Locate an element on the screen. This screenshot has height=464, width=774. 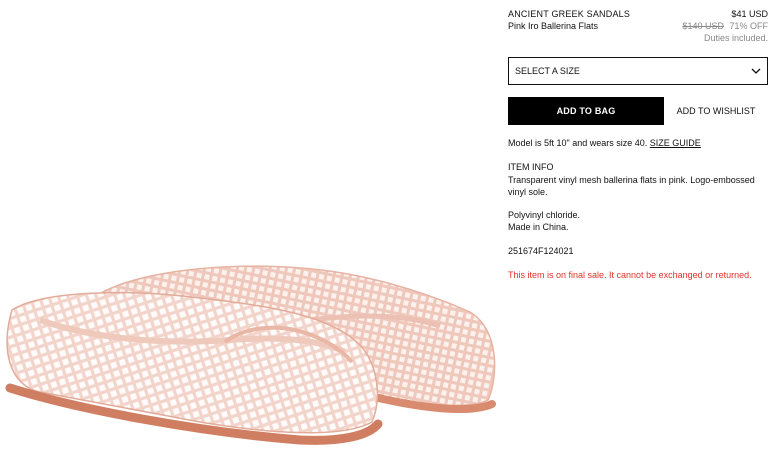
item-sku: 251674F124021 is located at coordinates (541, 251).